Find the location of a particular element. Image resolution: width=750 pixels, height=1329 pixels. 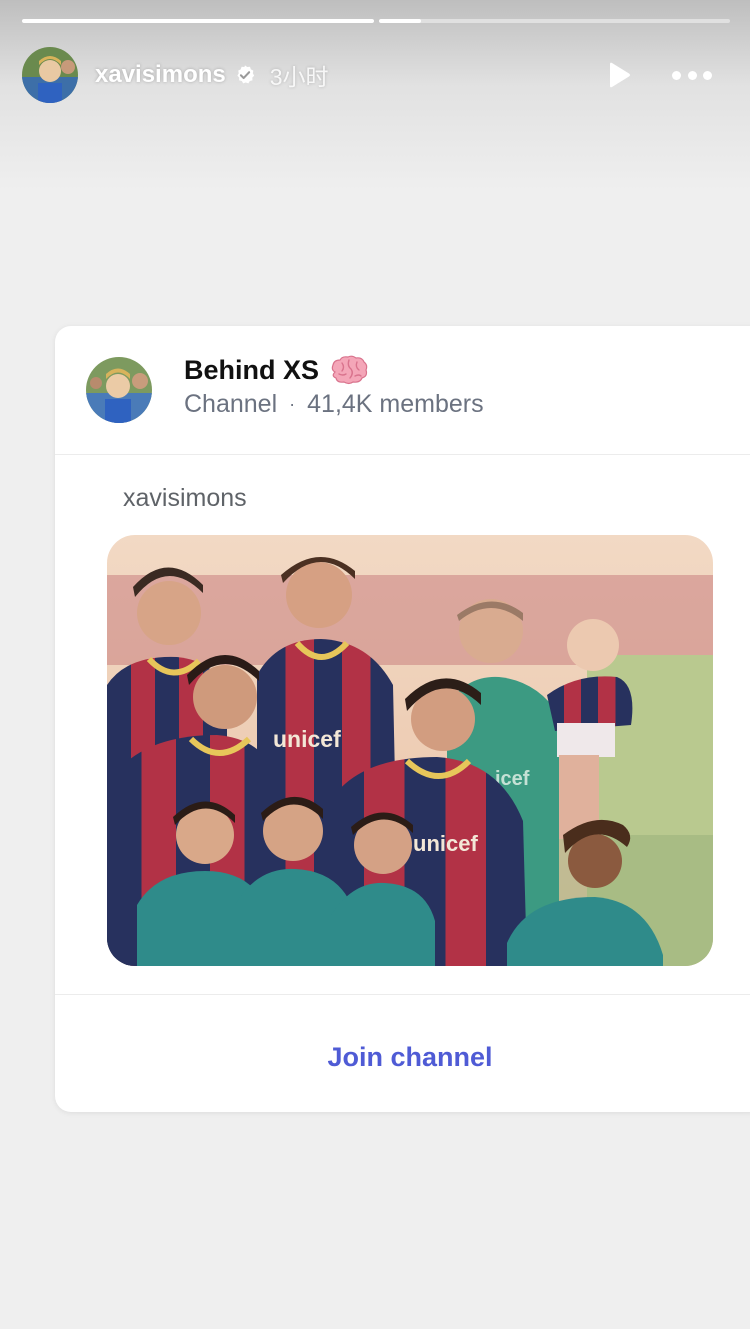

channel-avatar is located at coordinates (119, 390).